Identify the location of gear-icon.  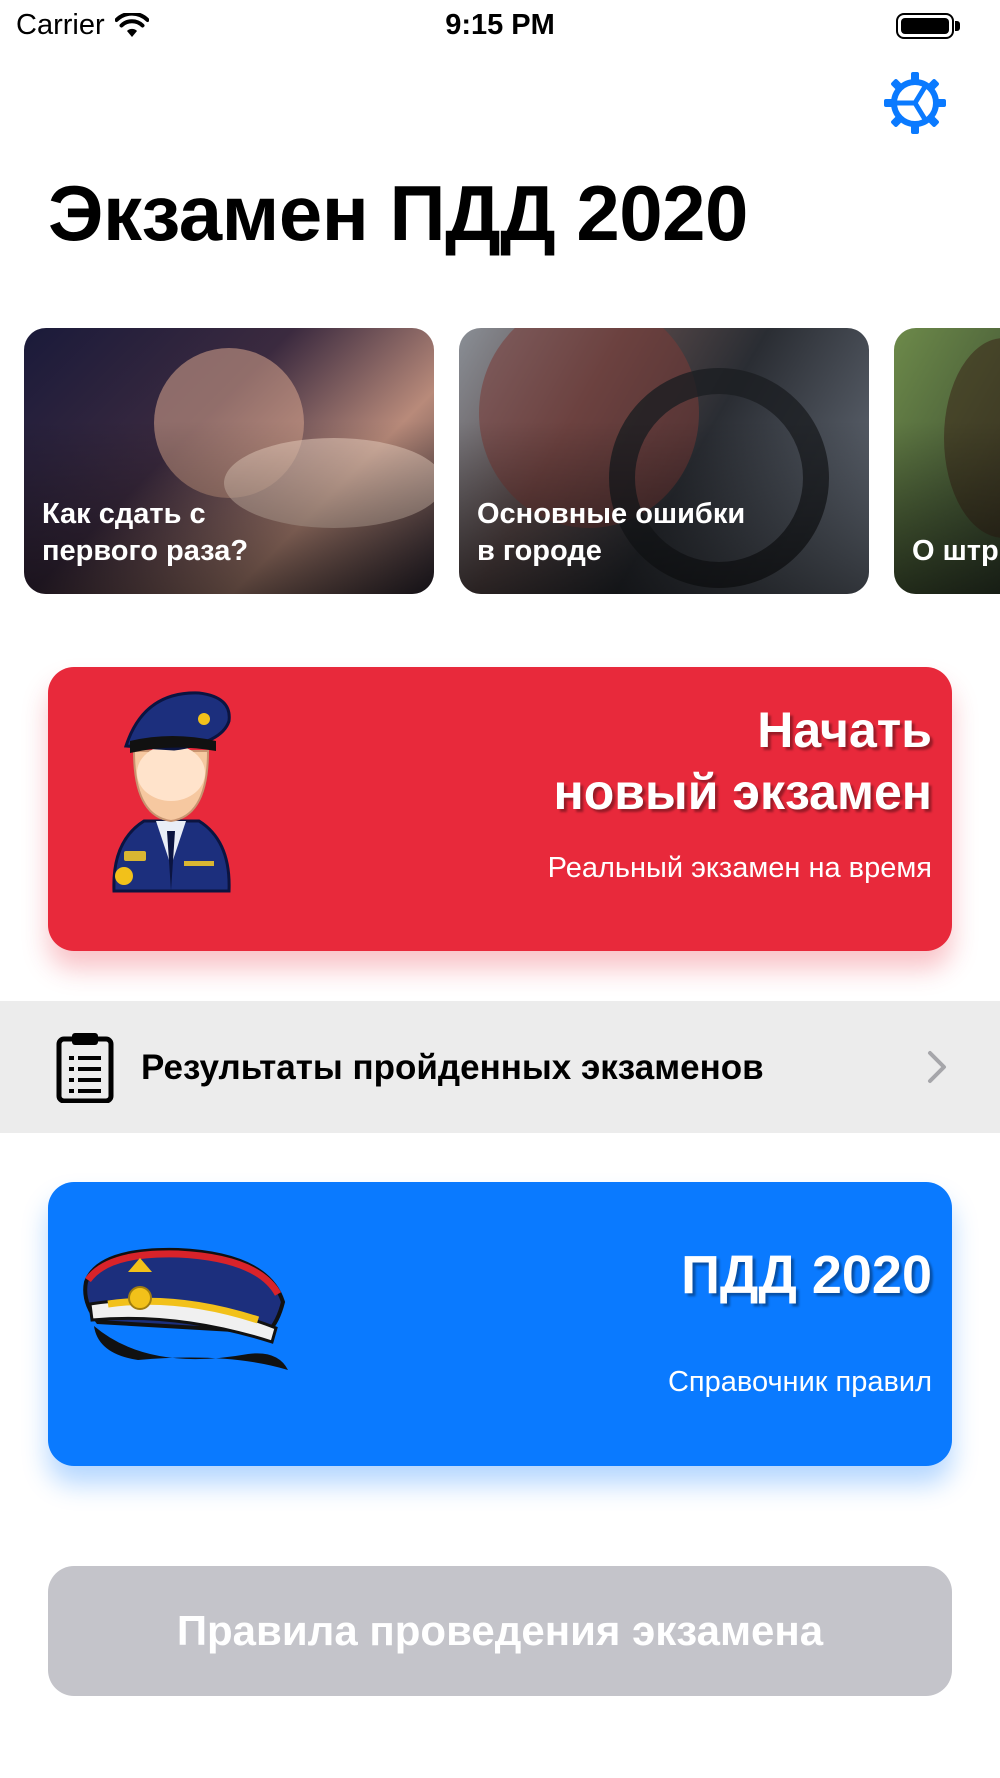
(915, 103).